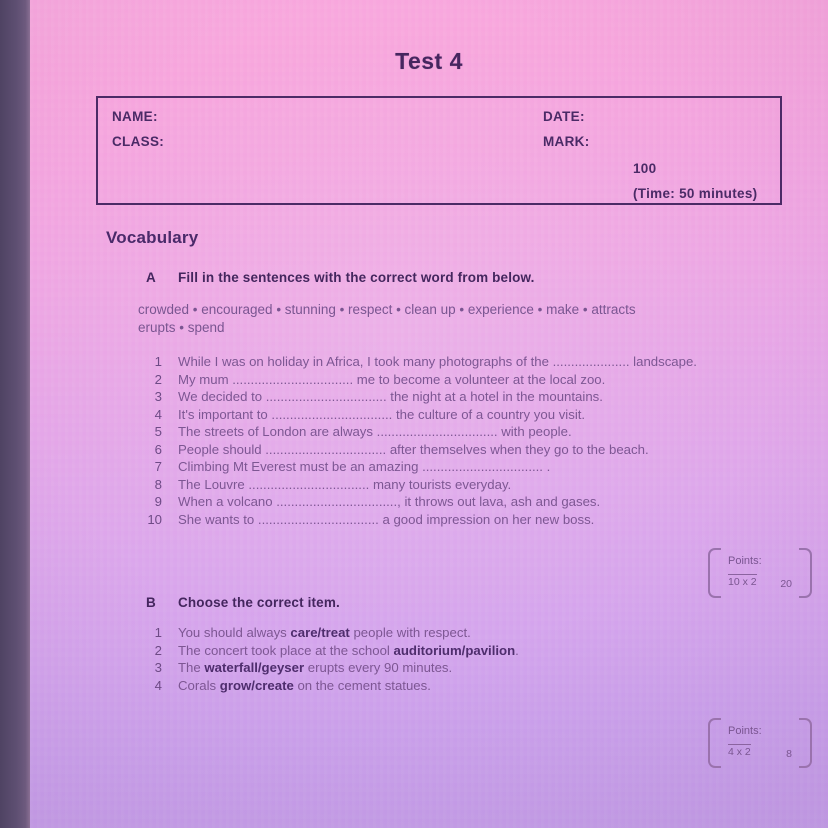 This screenshot has height=828, width=828. I want to click on question-number: 9, so click(158, 501).